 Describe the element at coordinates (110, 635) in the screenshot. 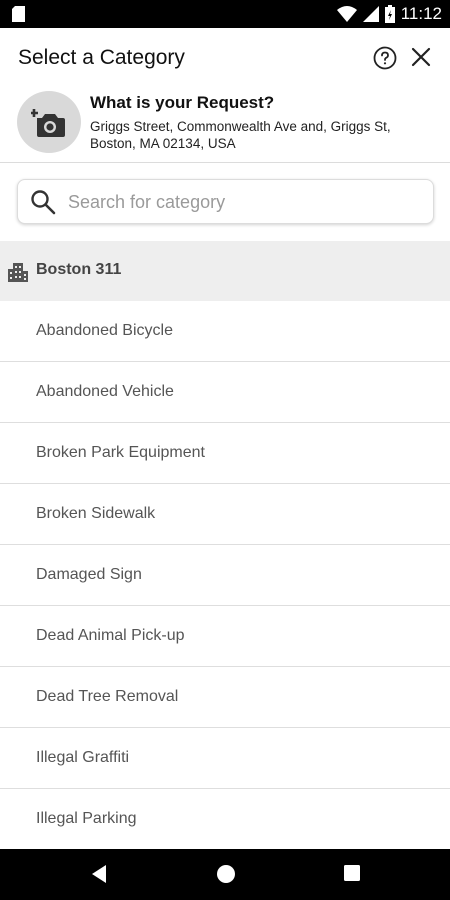

I see `category-label: Dead Animal Pick-up` at that location.